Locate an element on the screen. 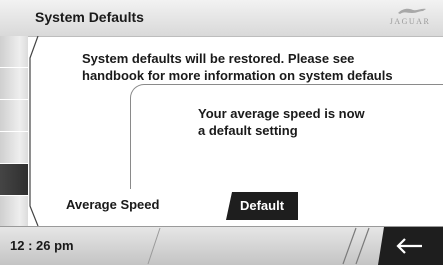  clock: 12 : 26 pm is located at coordinates (42, 245).